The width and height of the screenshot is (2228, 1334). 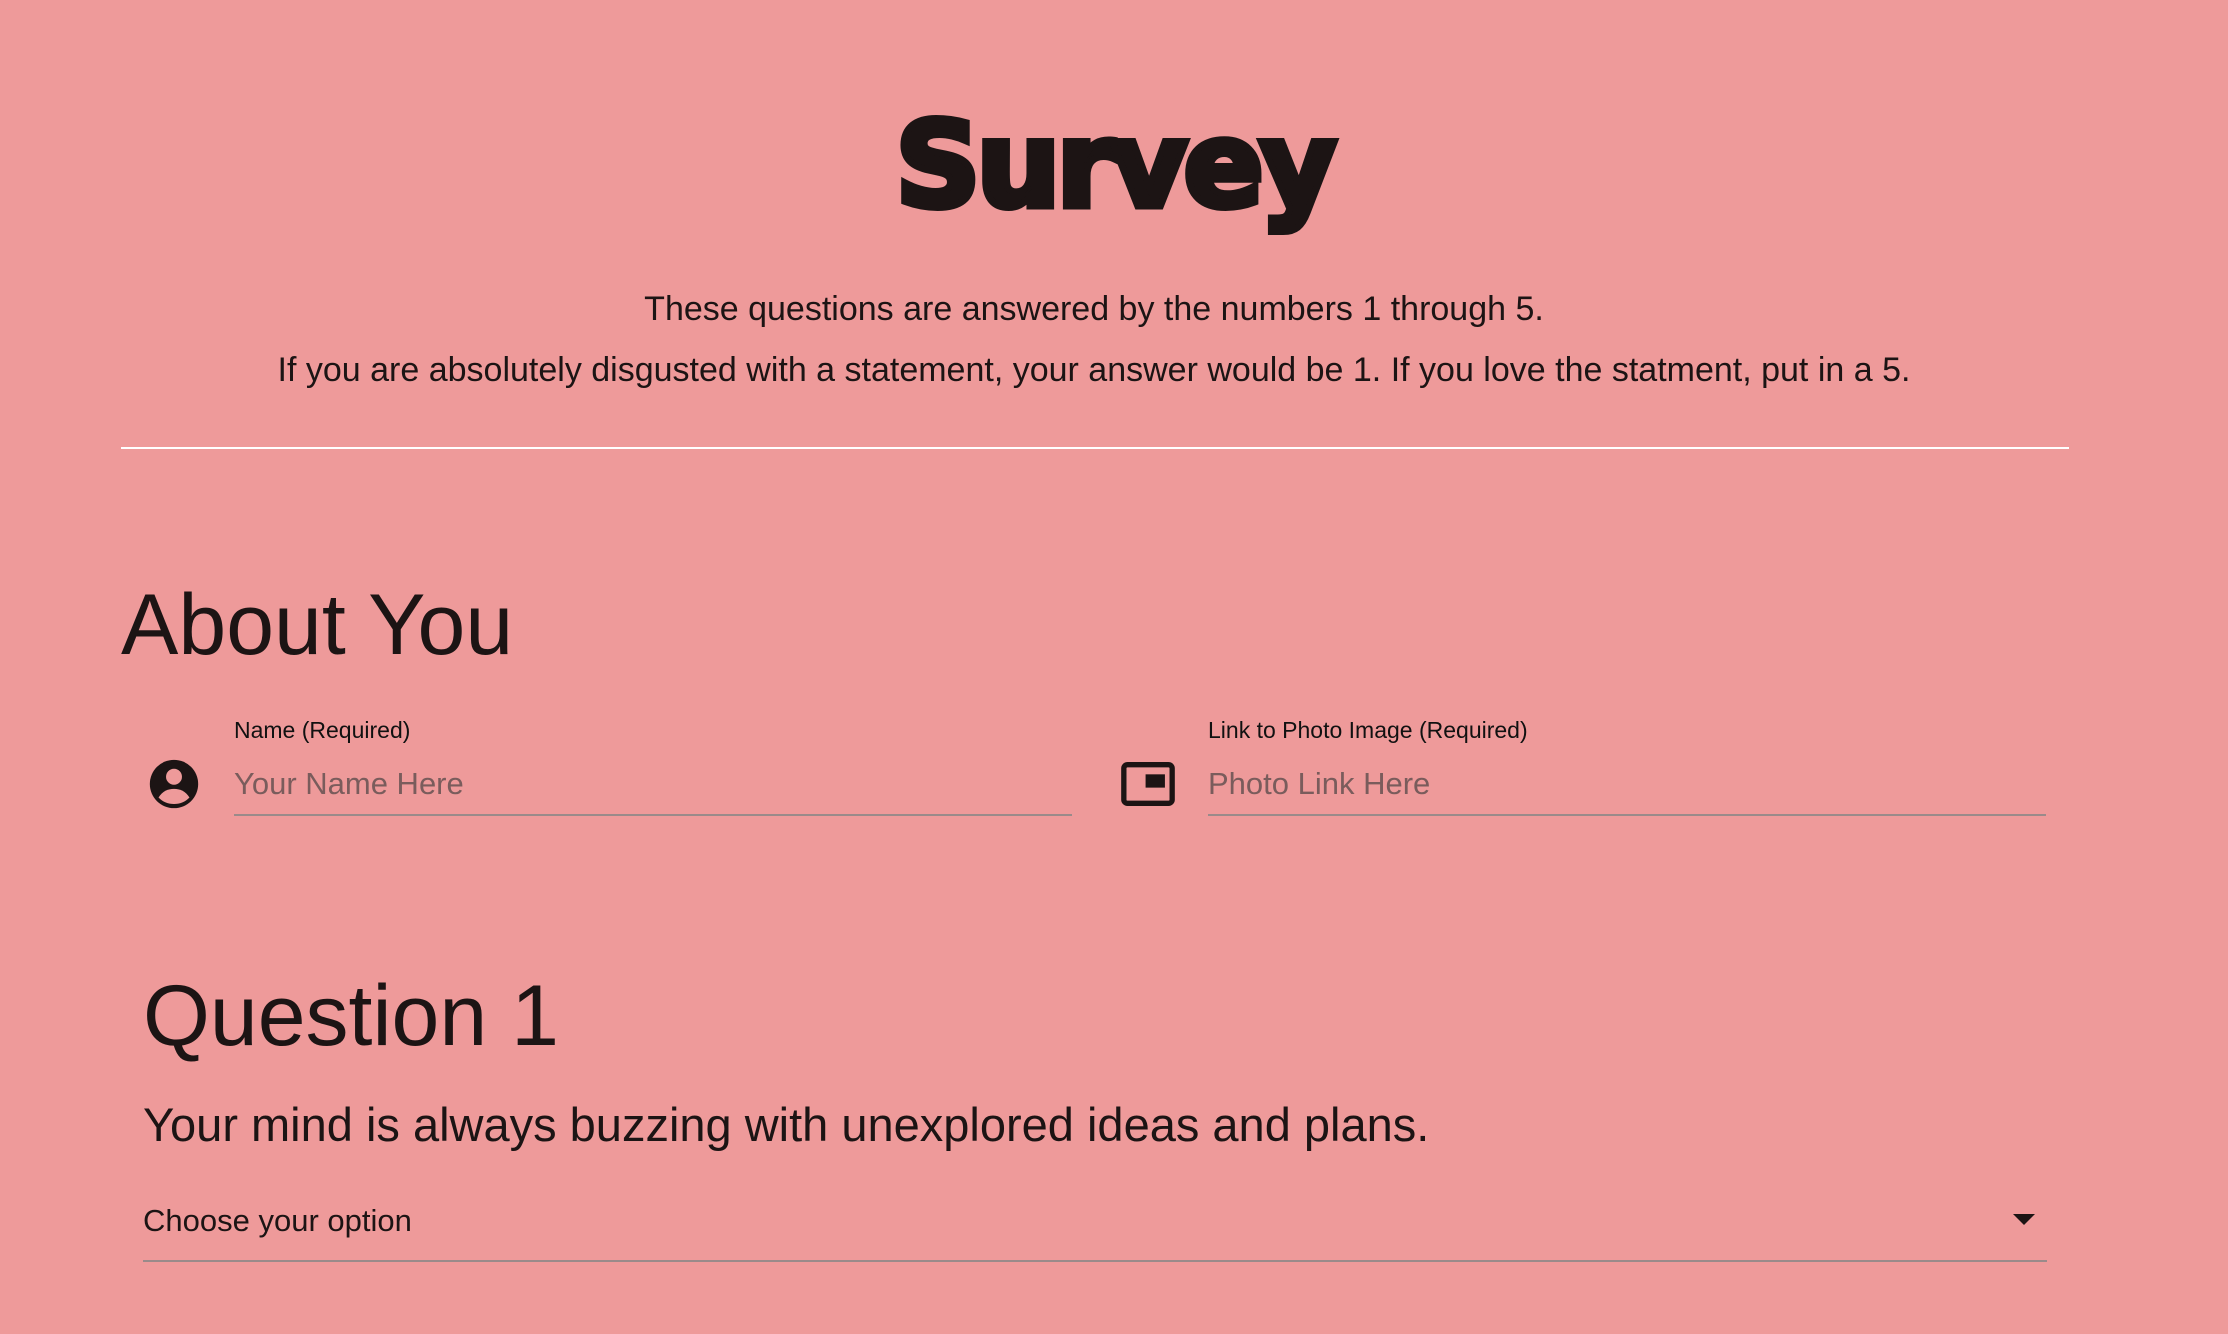 I want to click on caret-down-icon, so click(x=2024, y=1219).